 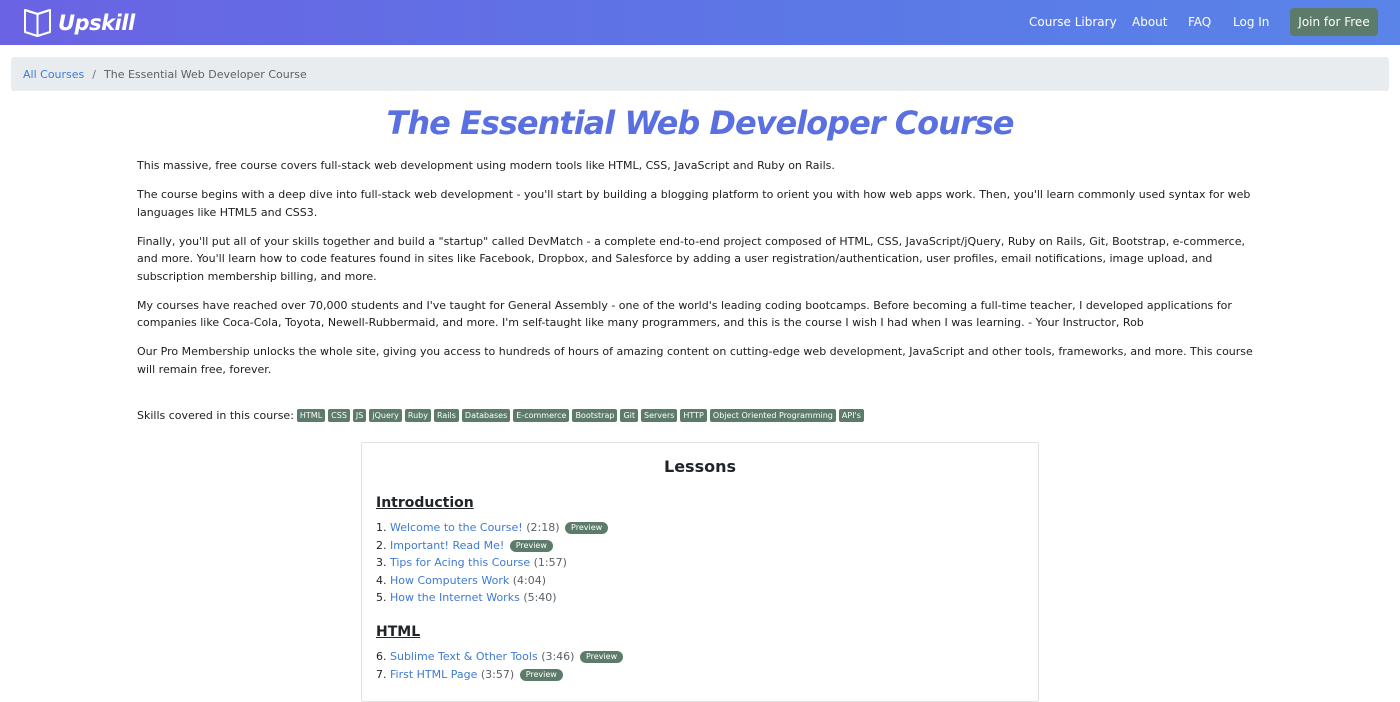 What do you see at coordinates (381, 562) in the screenshot?
I see `lesson-number: 3.` at bounding box center [381, 562].